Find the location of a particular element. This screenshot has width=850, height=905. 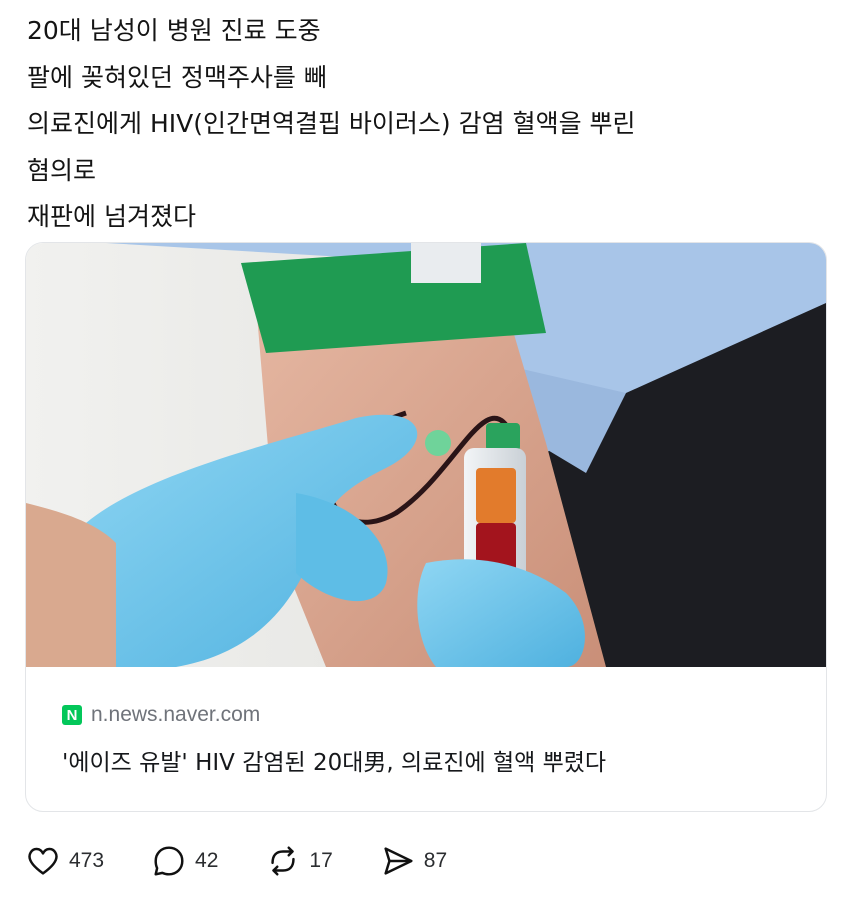

post-actions-bar: 473 42 17 87 is located at coordinates (424, 861).